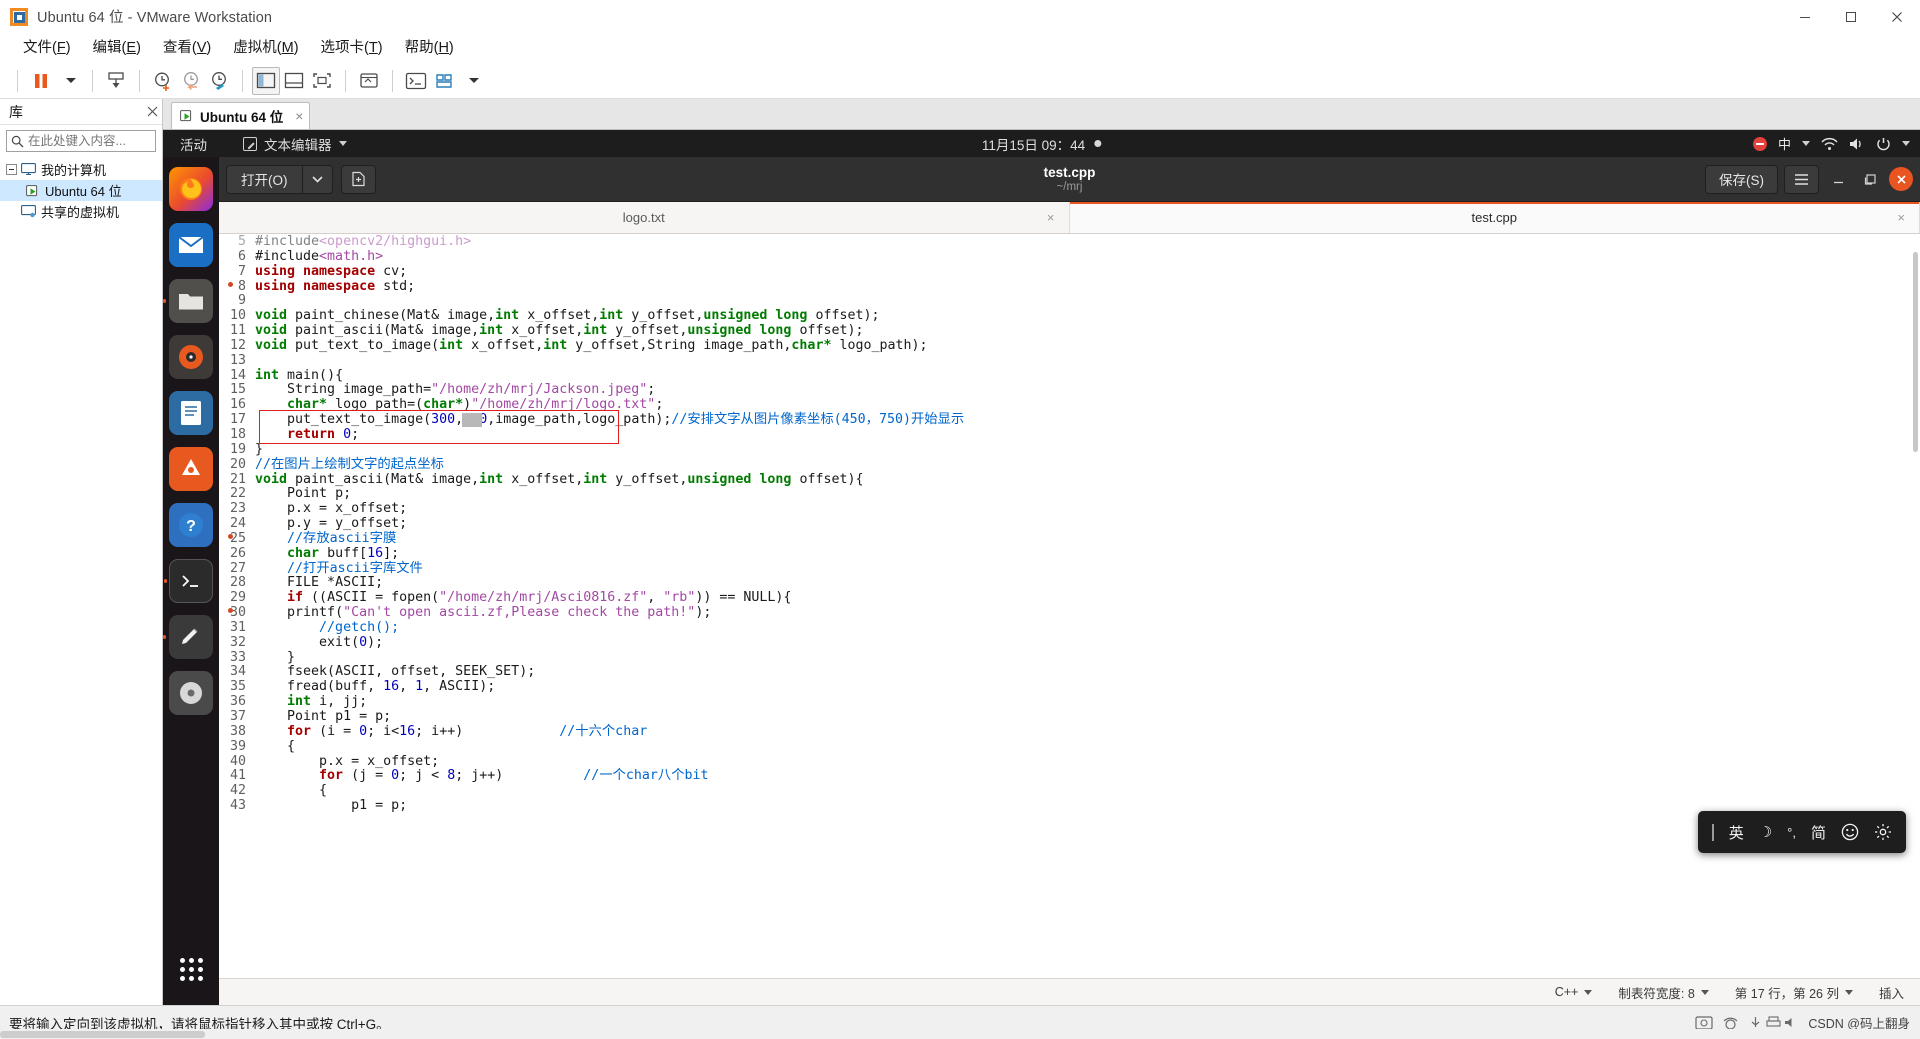  Describe the element at coordinates (1730, 1023) in the screenshot. I see `network-adapter-icon` at that location.